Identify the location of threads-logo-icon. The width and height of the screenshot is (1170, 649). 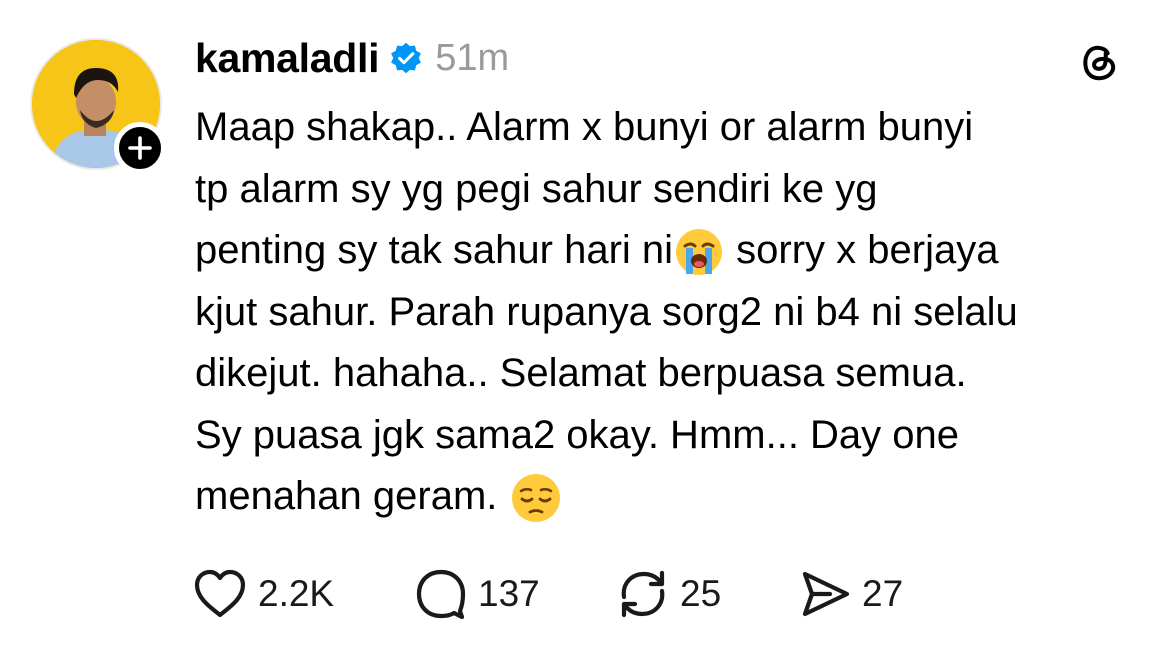
(1099, 61).